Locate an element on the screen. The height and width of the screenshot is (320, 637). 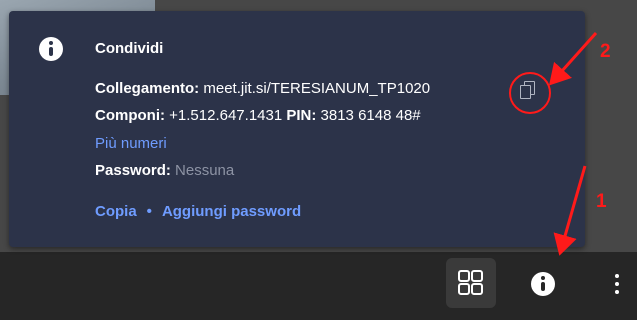
info-icon is located at coordinates (543, 284).